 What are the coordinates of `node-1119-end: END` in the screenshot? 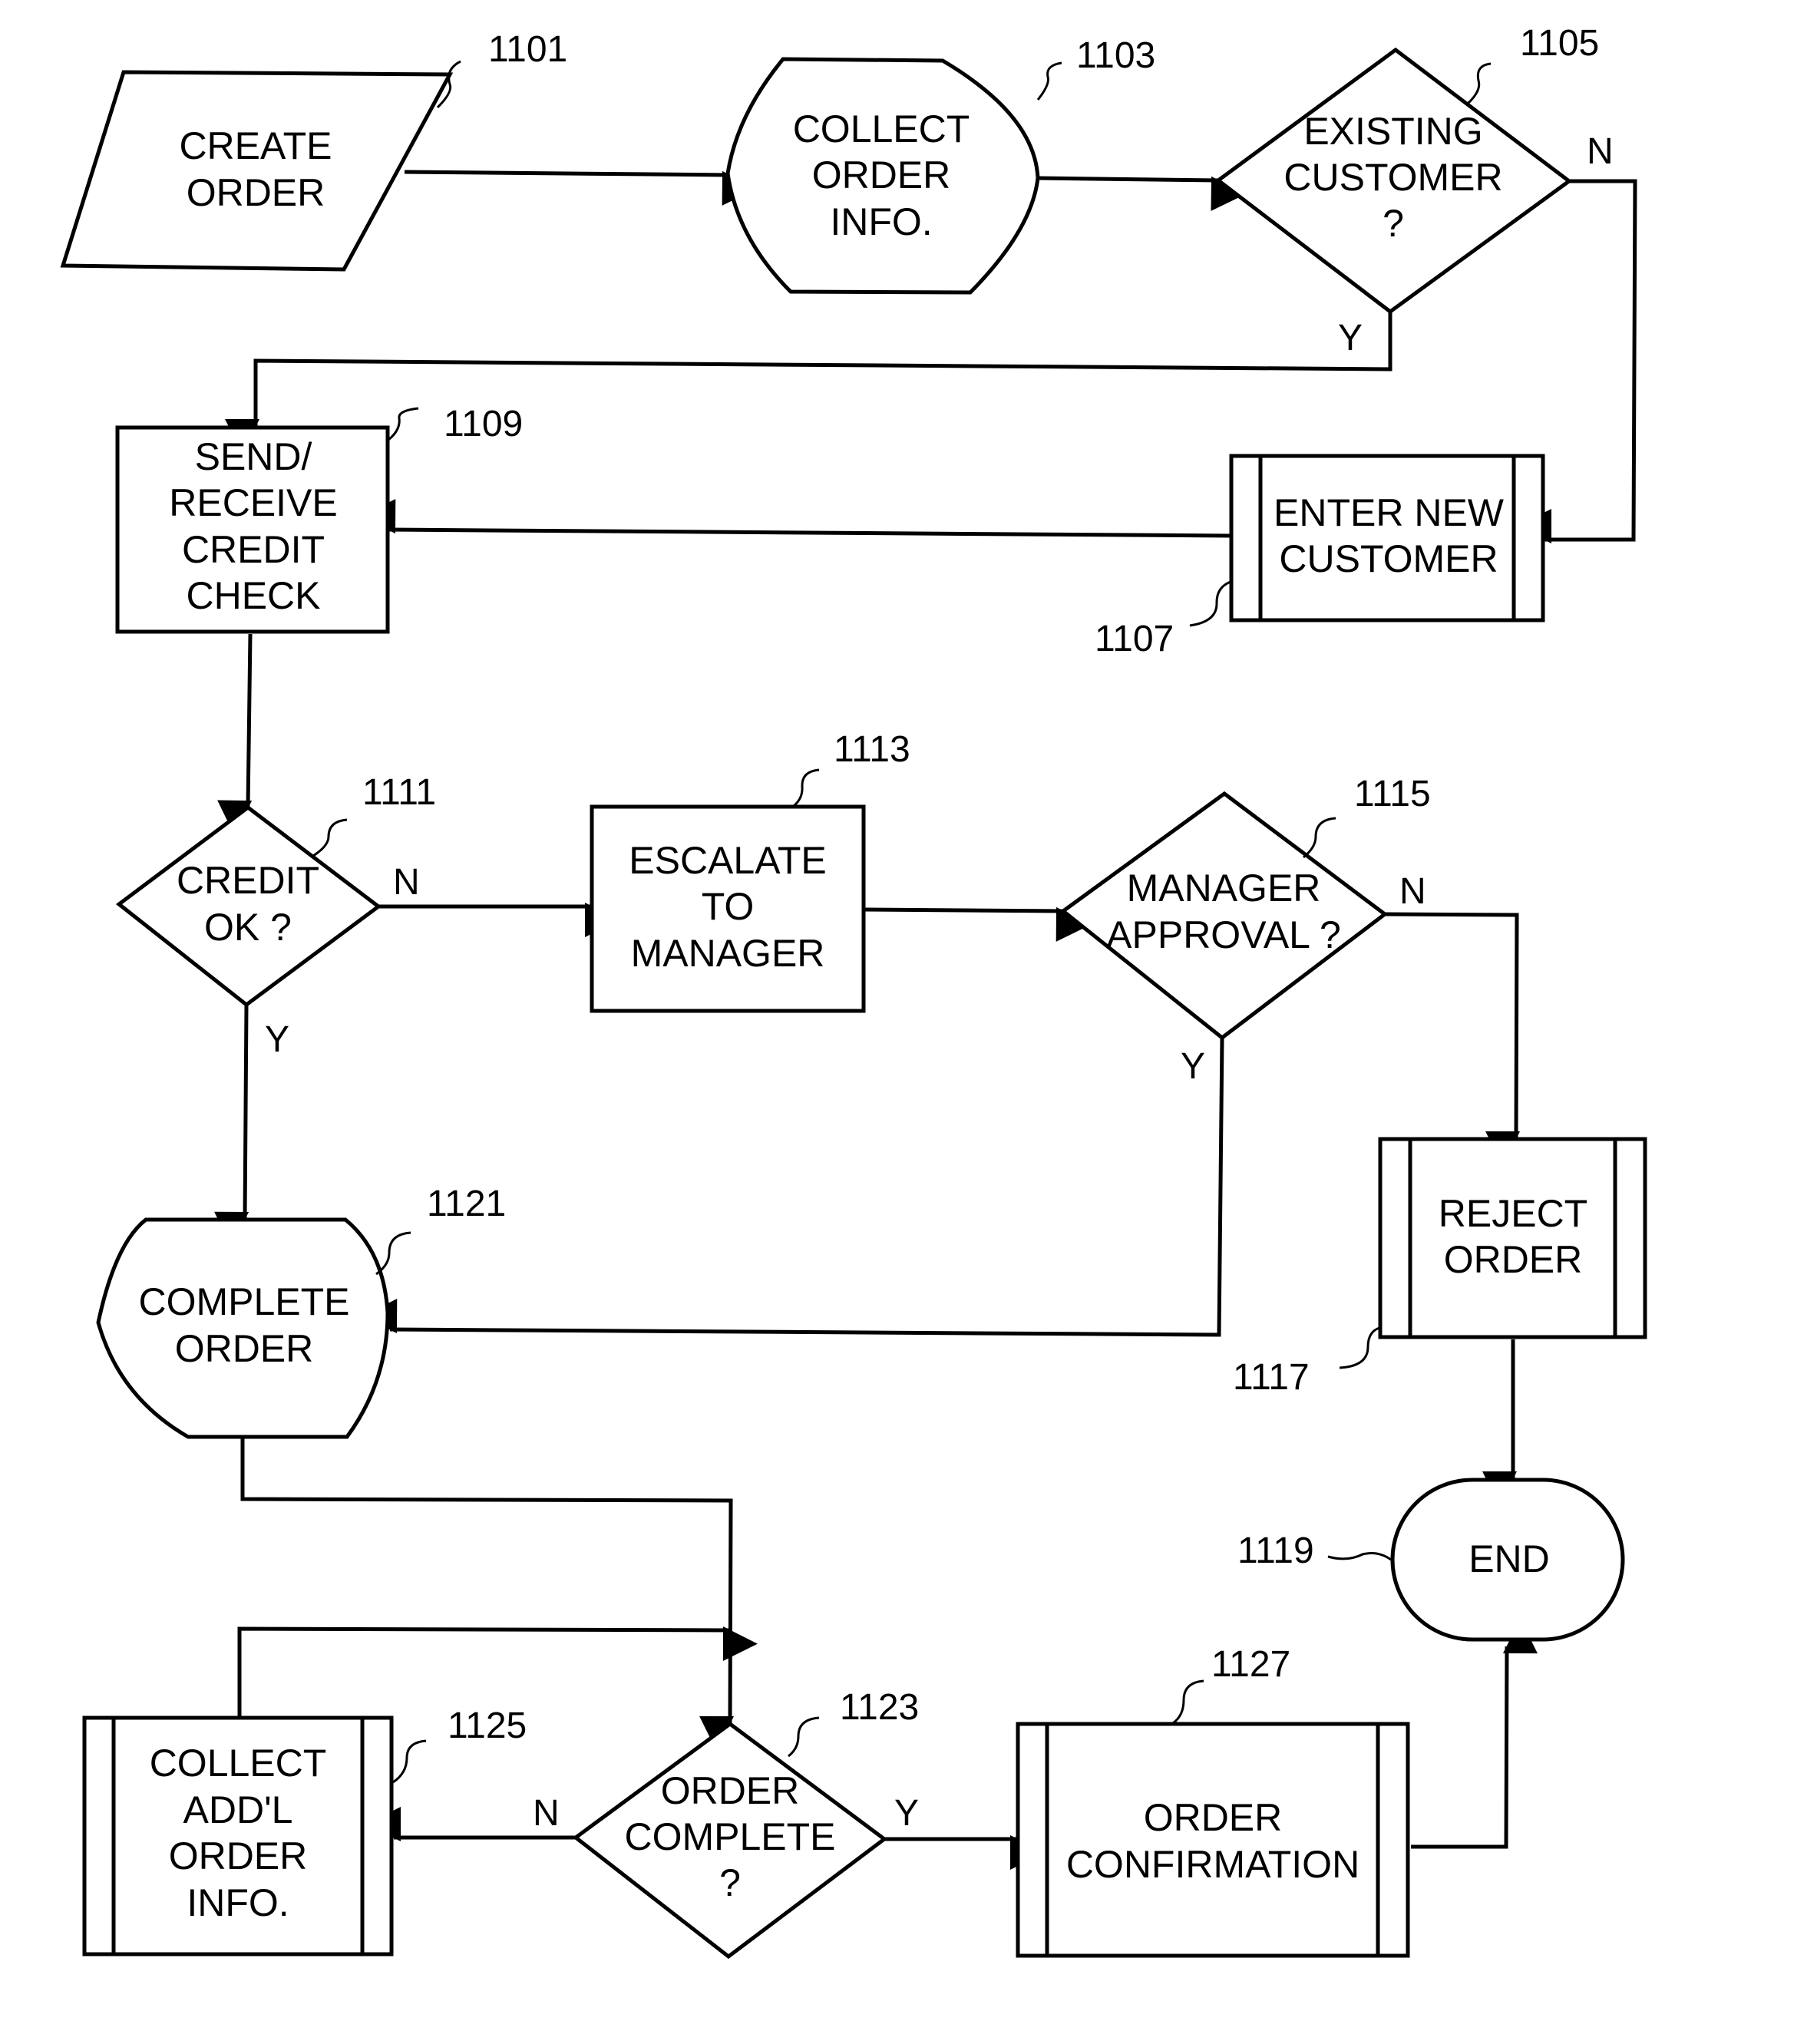 It's located at (1507, 1560).